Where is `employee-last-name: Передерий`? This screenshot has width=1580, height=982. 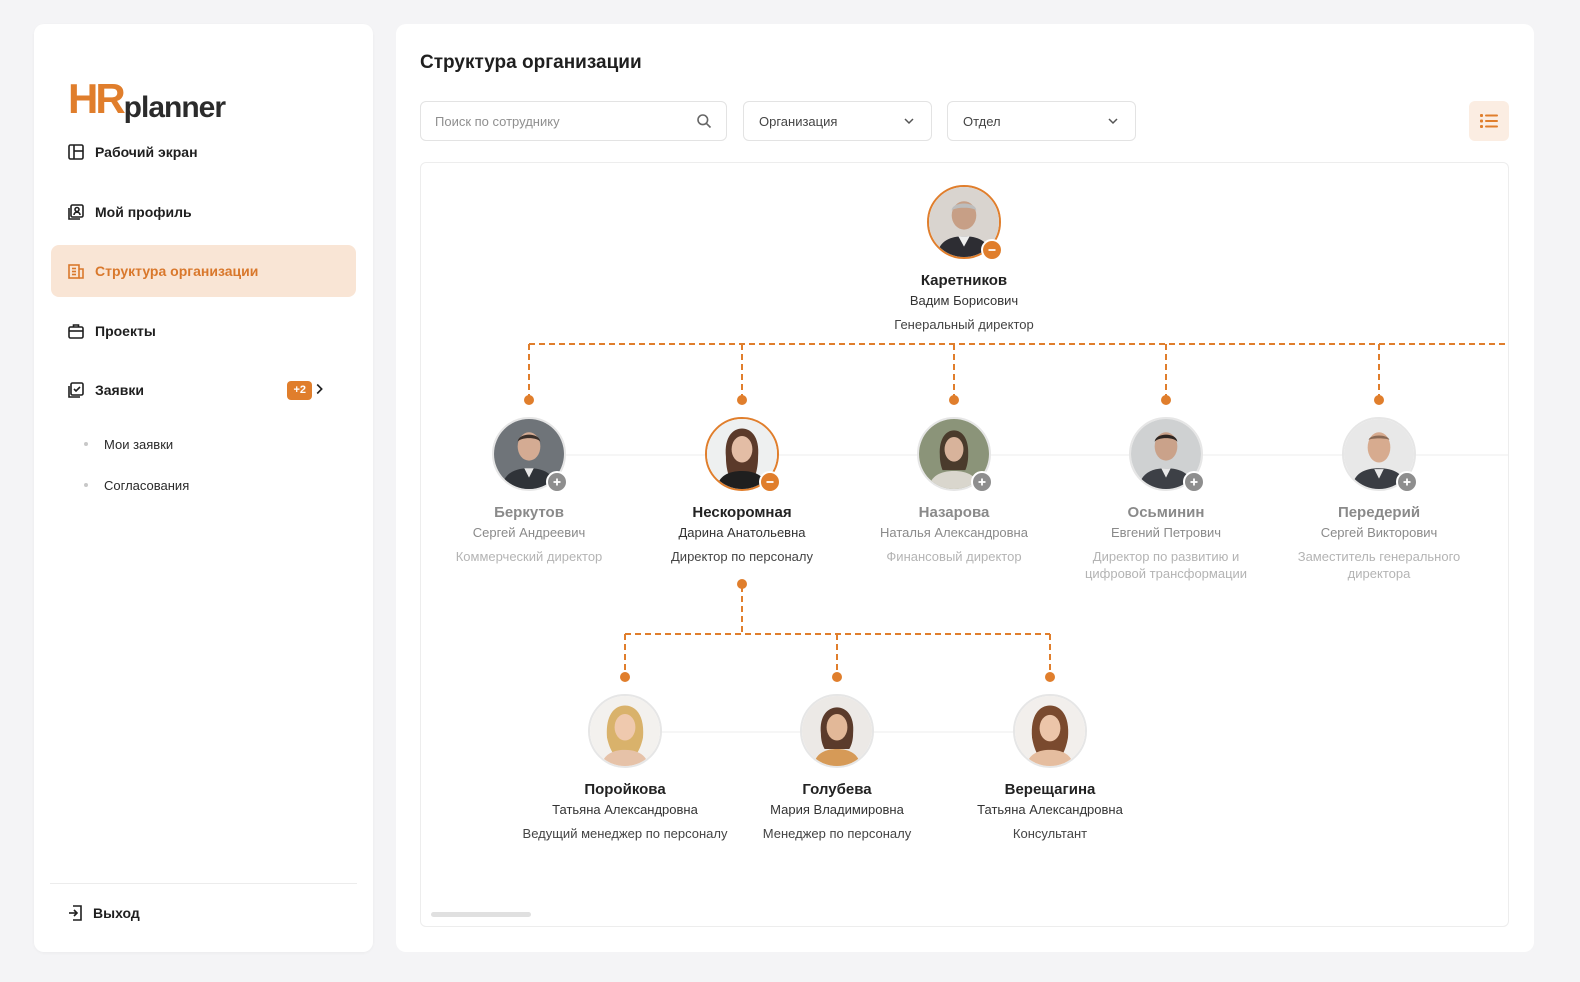
employee-last-name: Передерий is located at coordinates (1379, 512).